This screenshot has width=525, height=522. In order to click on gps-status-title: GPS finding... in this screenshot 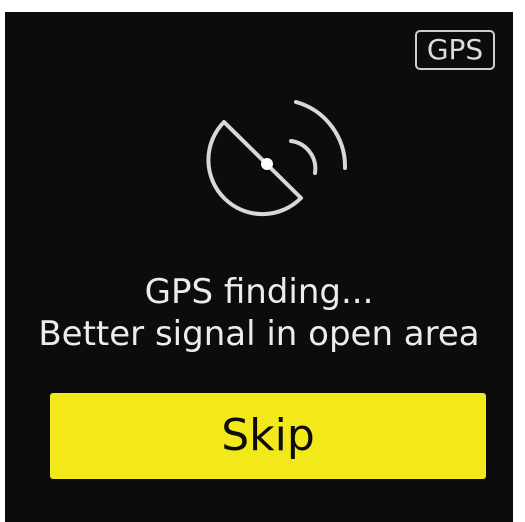, I will do `click(259, 292)`.